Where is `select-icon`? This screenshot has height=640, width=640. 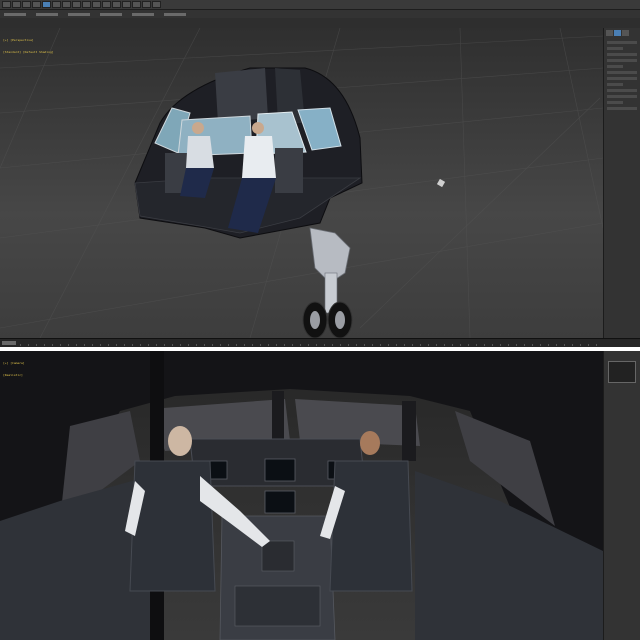
select-icon is located at coordinates (46, 4).